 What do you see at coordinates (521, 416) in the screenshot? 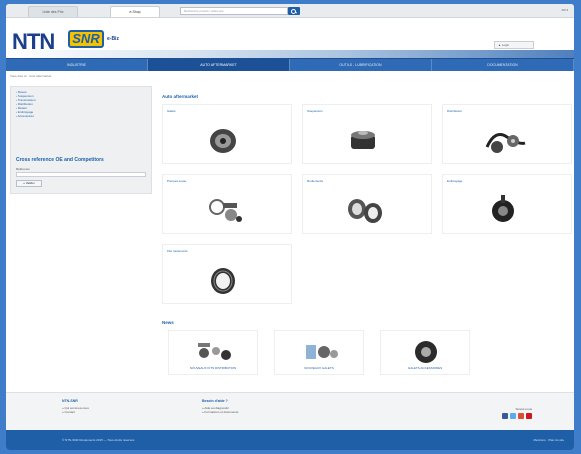
I see `googleplus-icon` at bounding box center [521, 416].